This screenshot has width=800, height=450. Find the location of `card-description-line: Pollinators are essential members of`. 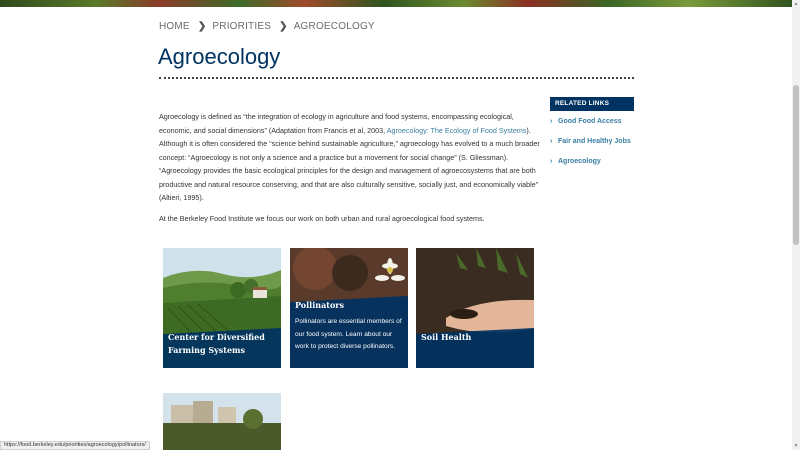

card-description-line: Pollinators are essential members of is located at coordinates (348, 321).